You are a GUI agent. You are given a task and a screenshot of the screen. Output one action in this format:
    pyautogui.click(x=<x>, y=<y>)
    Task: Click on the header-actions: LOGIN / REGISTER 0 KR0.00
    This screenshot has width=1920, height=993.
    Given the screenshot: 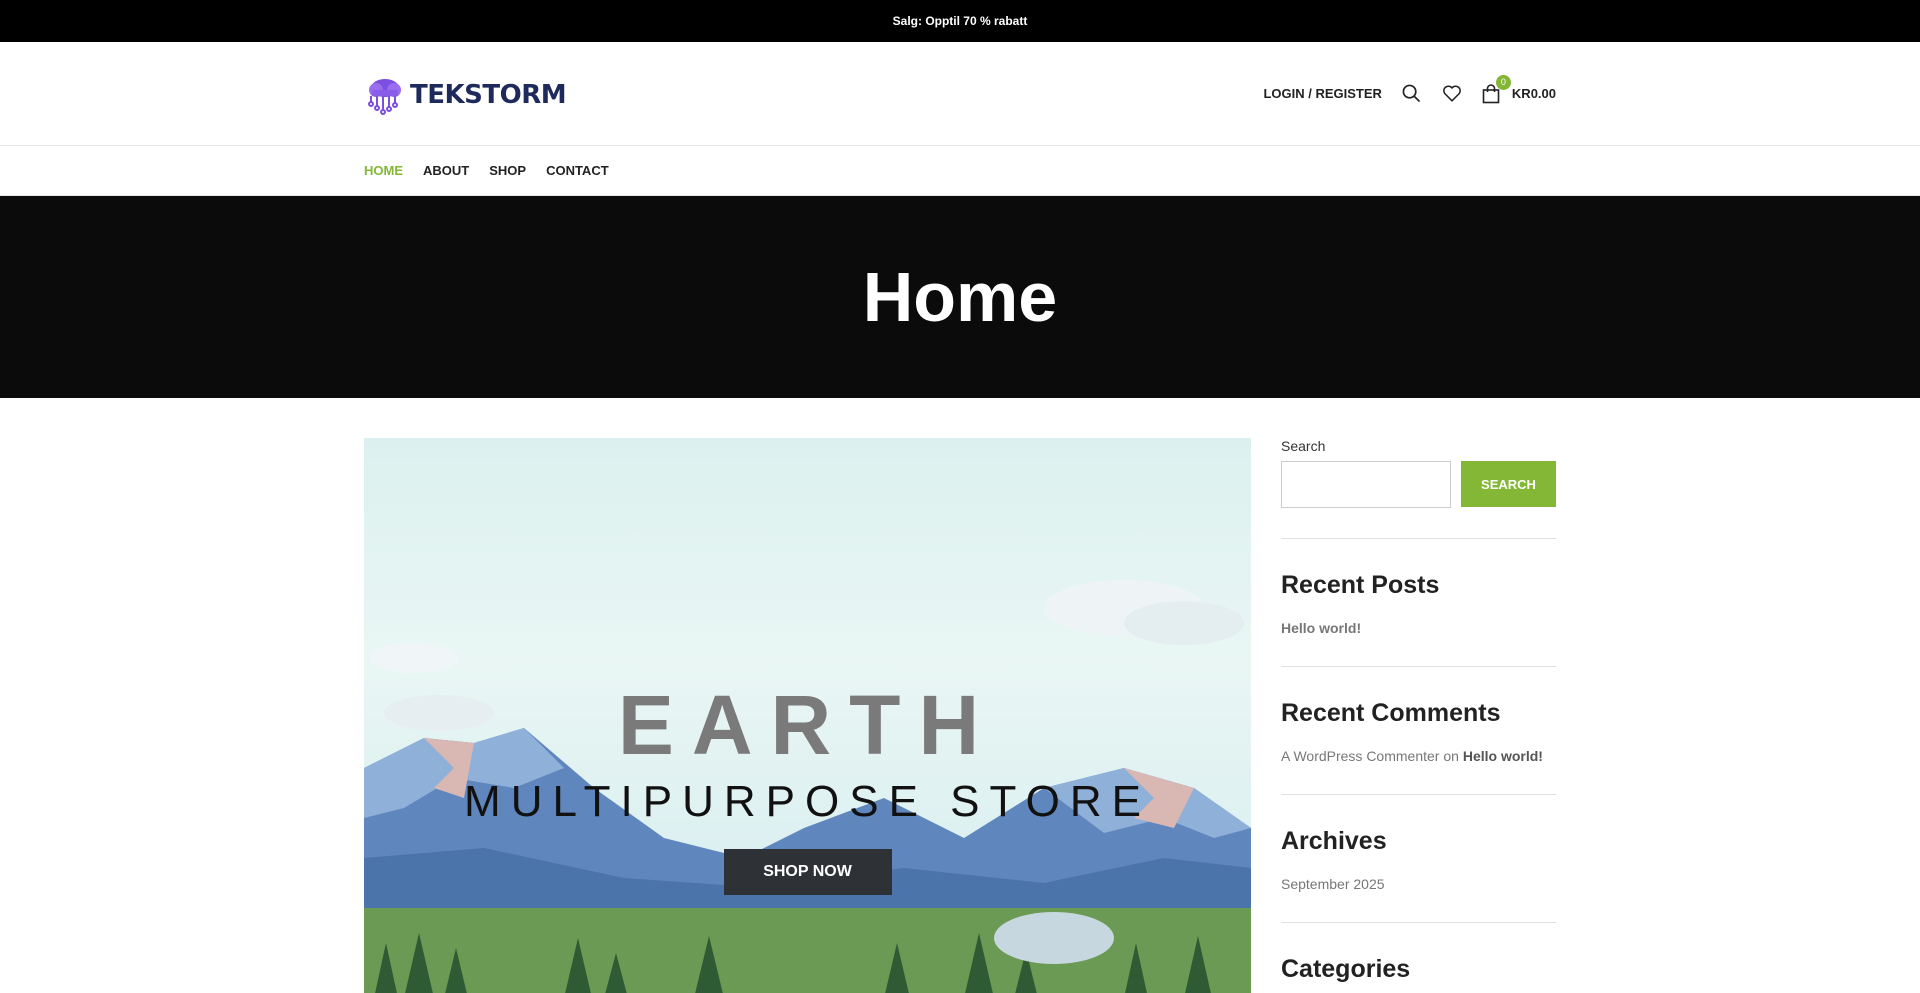 What is the action you would take?
    pyautogui.click(x=1409, y=93)
    